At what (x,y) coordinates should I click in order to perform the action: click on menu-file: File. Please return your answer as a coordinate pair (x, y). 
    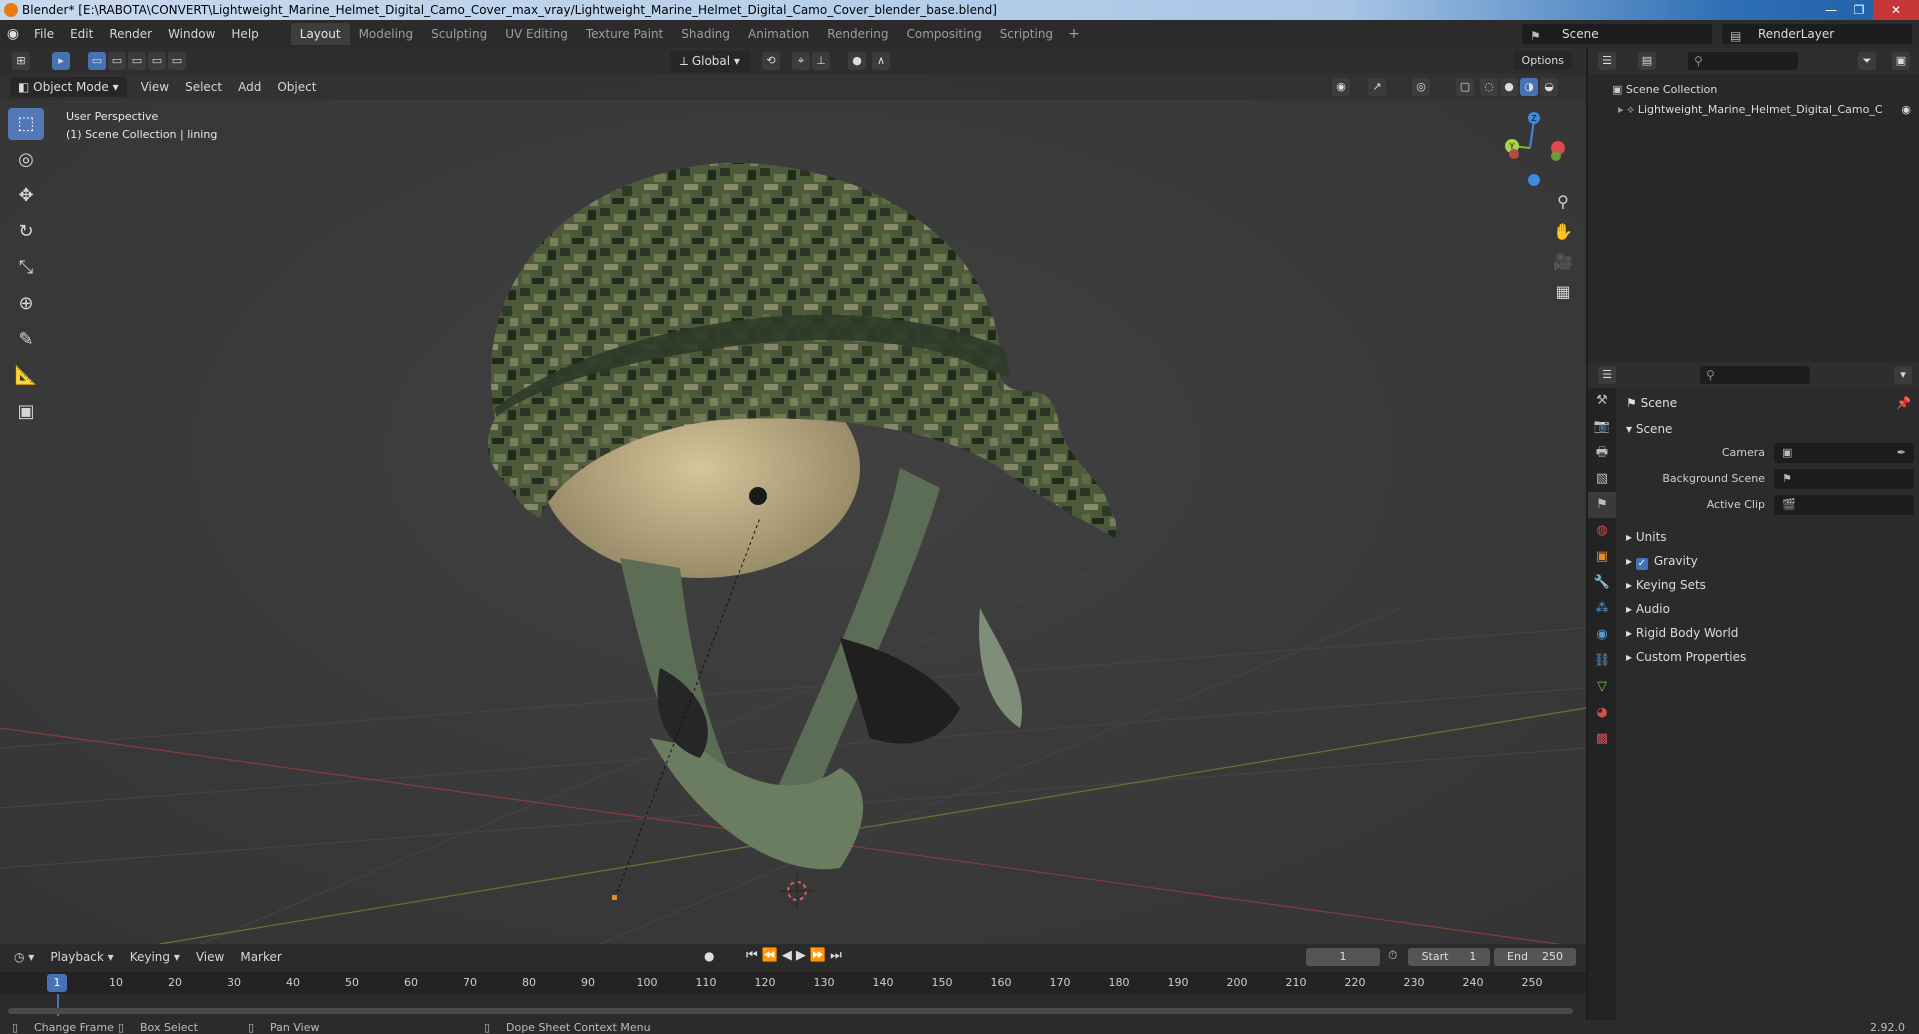
    Looking at the image, I should click on (44, 34).